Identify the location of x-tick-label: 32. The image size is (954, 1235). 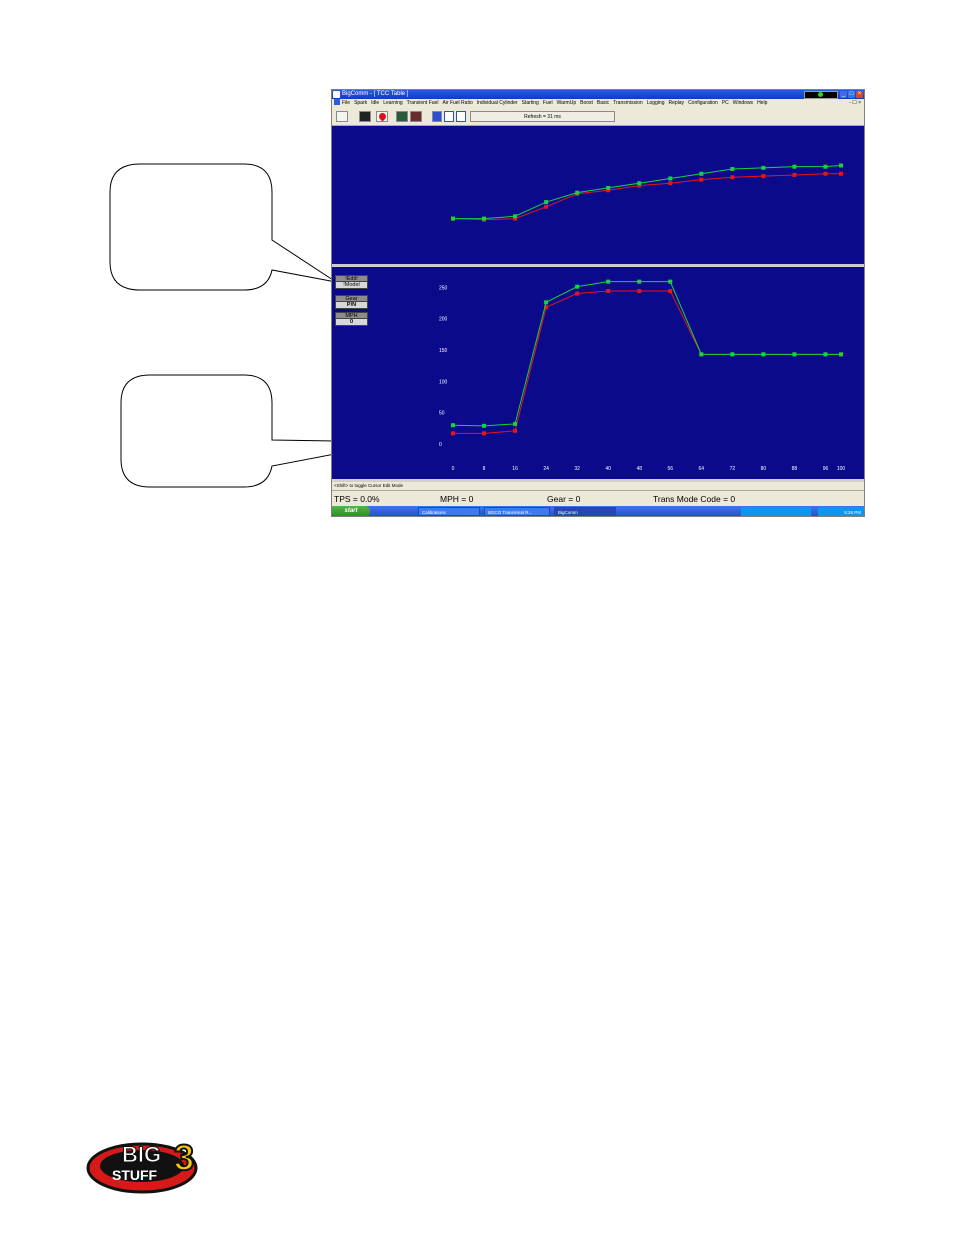
(577, 469).